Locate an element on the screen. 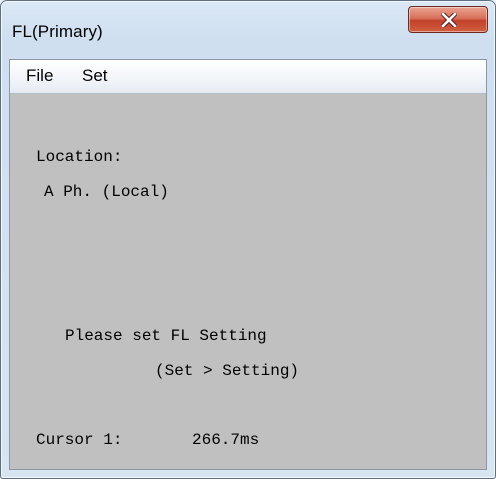 This screenshot has height=479, width=496. close-icon is located at coordinates (449, 20).